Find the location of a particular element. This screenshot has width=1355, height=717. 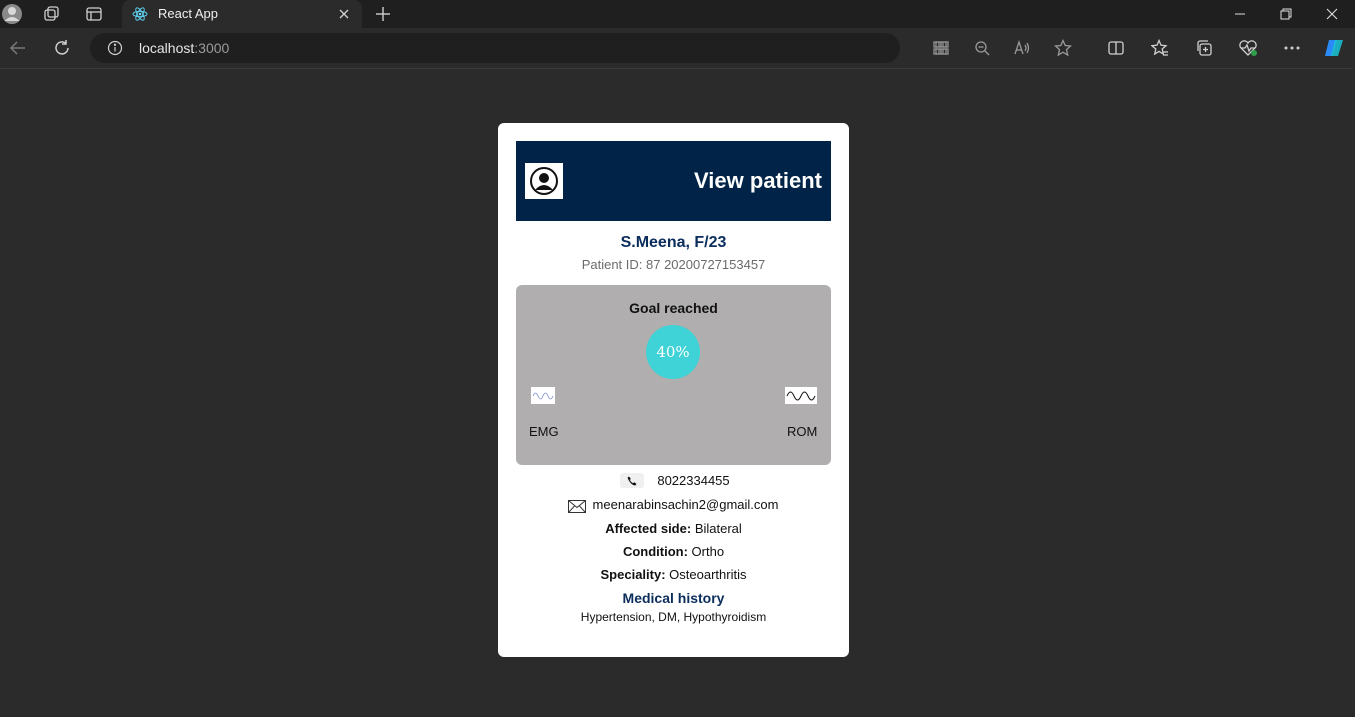

emg-wave-icon is located at coordinates (543, 395).